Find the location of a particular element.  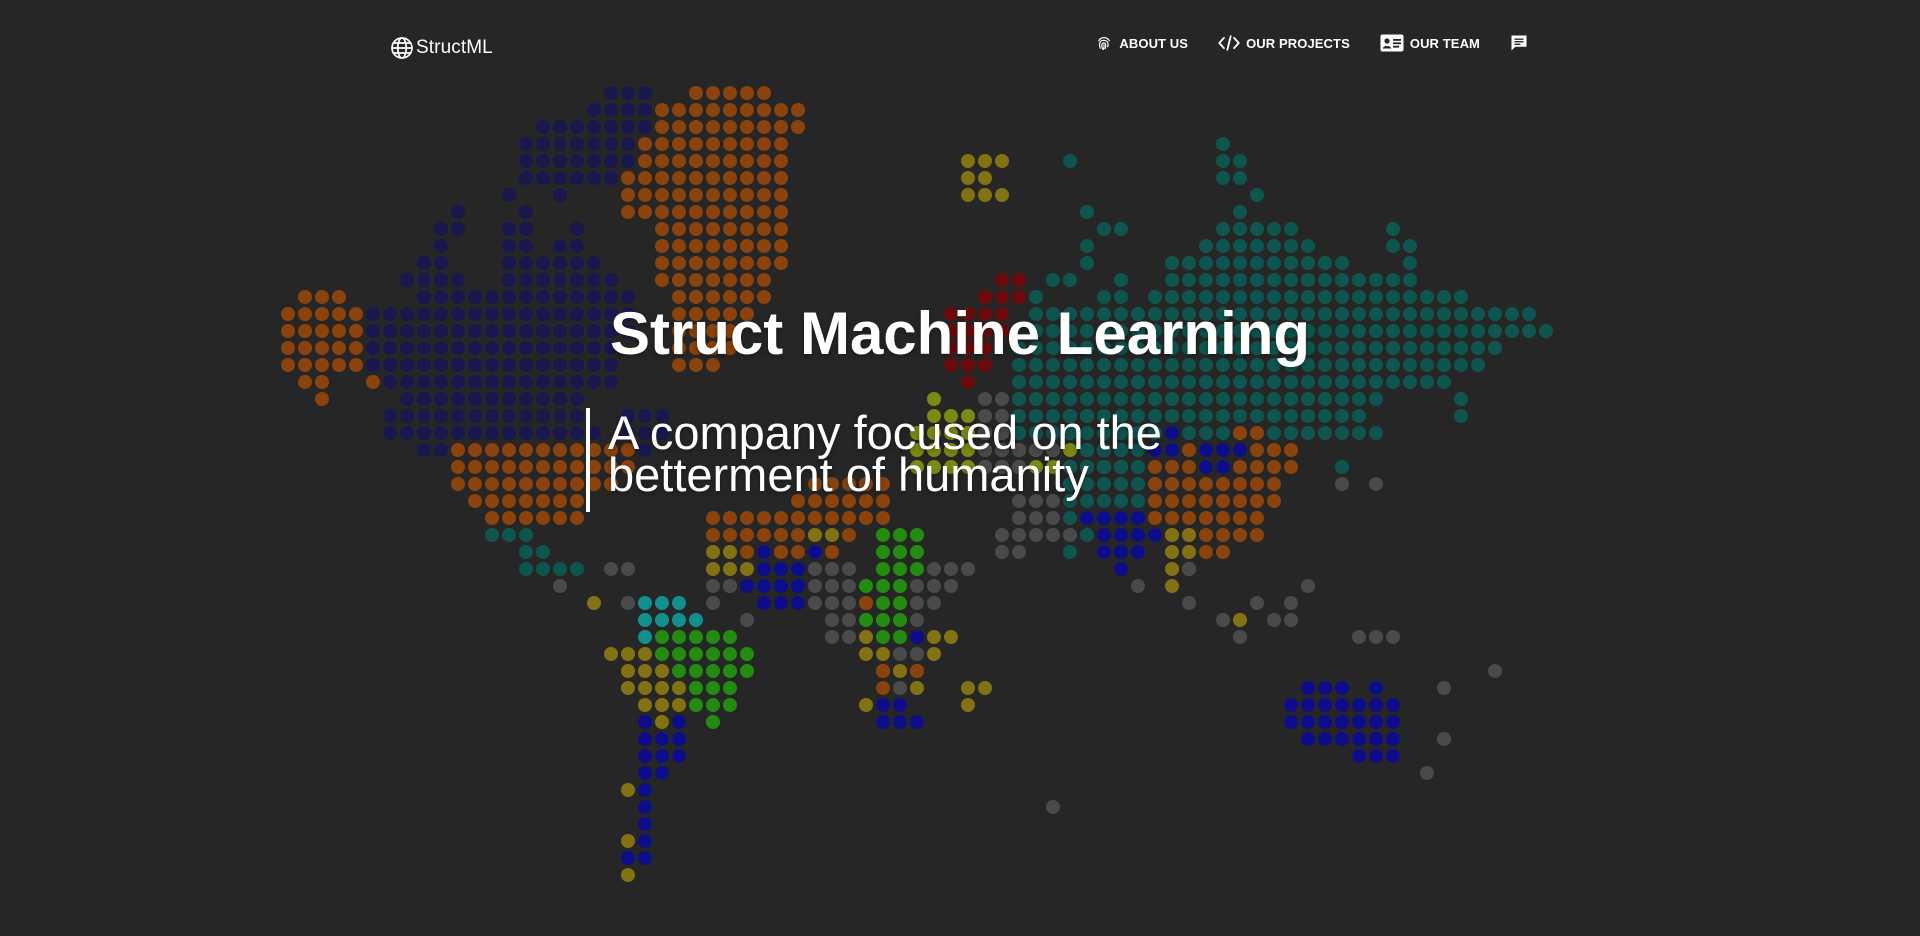

chat-icon is located at coordinates (1519, 43).